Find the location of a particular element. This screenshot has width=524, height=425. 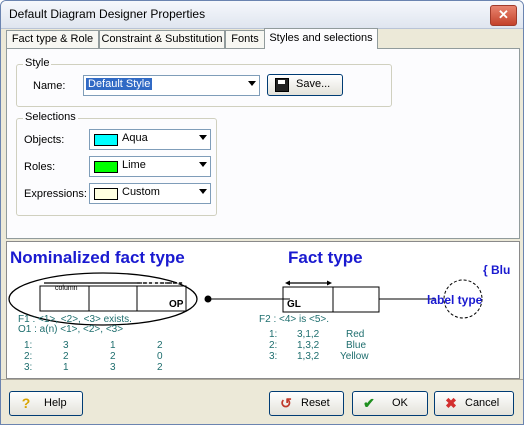

table2-cell: Red is located at coordinates (355, 334).